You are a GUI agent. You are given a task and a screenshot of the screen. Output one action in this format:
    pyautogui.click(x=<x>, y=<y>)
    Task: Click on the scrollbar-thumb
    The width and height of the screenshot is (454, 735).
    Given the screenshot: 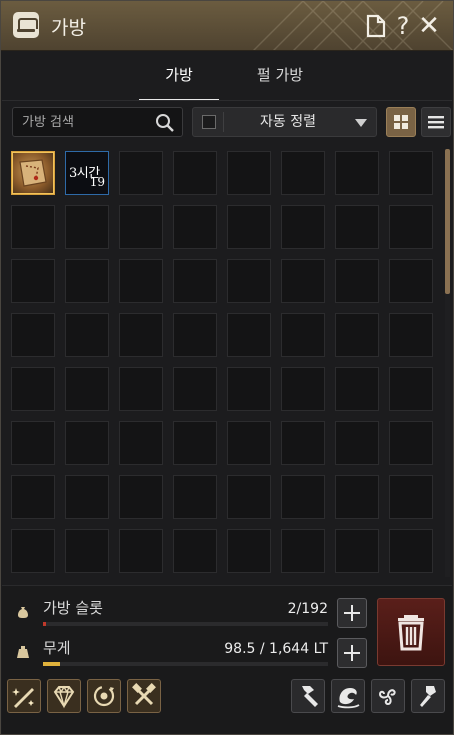 What is the action you would take?
    pyautogui.click(x=447, y=221)
    